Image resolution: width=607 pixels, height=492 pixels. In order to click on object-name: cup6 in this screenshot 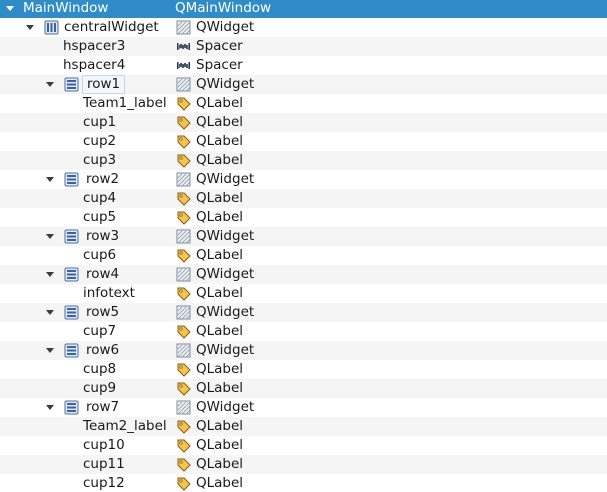, I will do `click(100, 255)`.